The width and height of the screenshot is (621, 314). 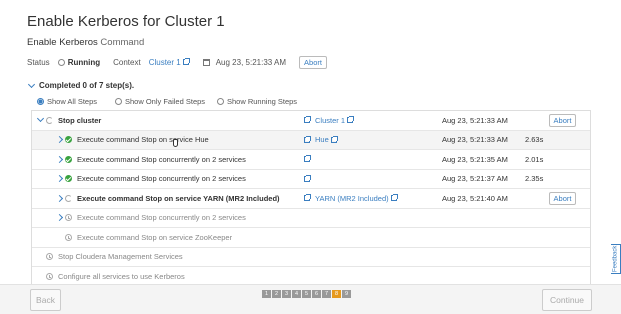 What do you see at coordinates (356, 198) in the screenshot?
I see `step-target-link: YARN (MR2 Included)` at bounding box center [356, 198].